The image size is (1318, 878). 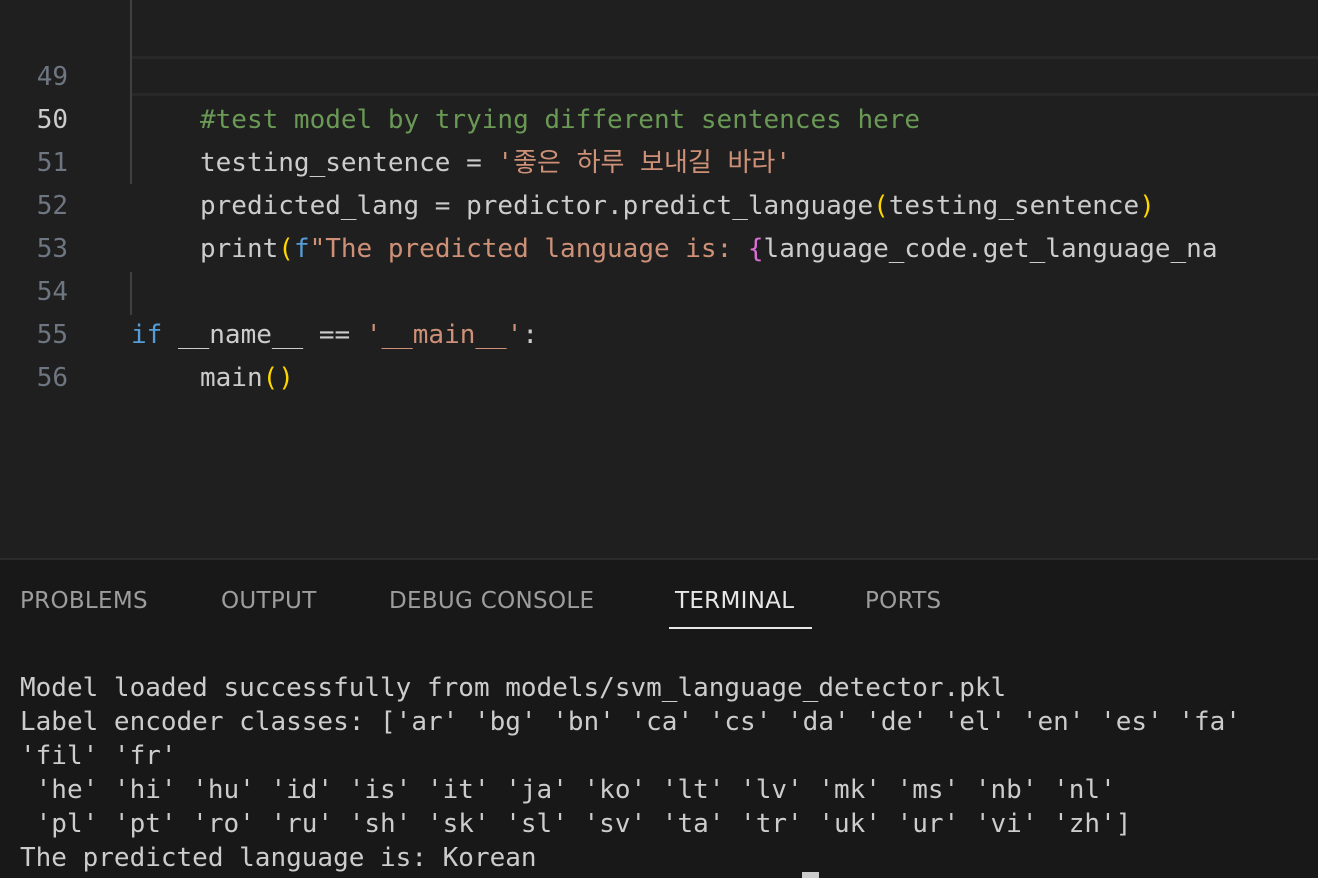 I want to click on code-line-55: 55 main(), so click(x=659, y=332).